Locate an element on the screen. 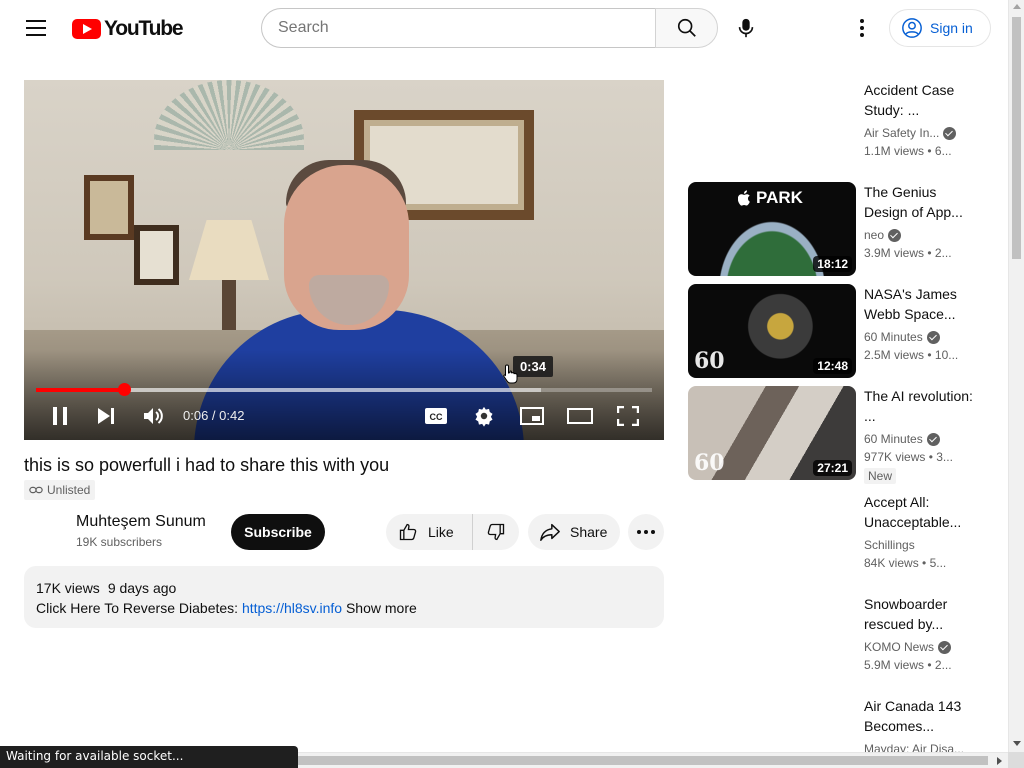  voice-search-button is located at coordinates (746, 28).